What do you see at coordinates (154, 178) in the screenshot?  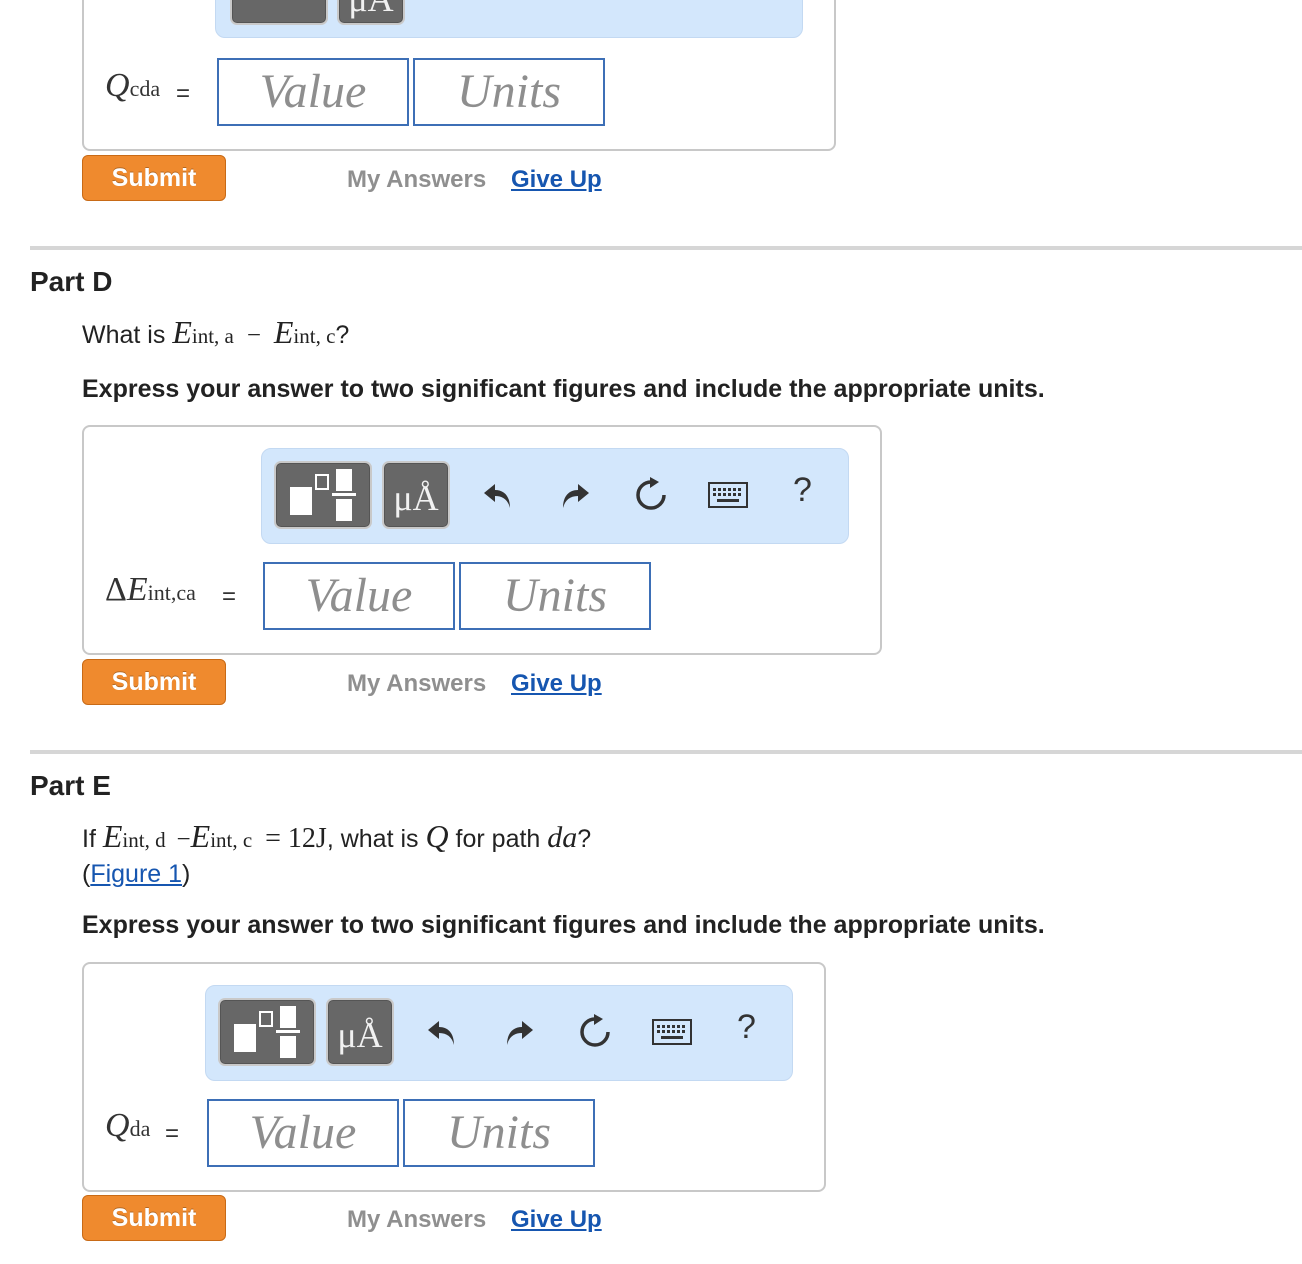 I see `part-c-submit-button: Submit` at bounding box center [154, 178].